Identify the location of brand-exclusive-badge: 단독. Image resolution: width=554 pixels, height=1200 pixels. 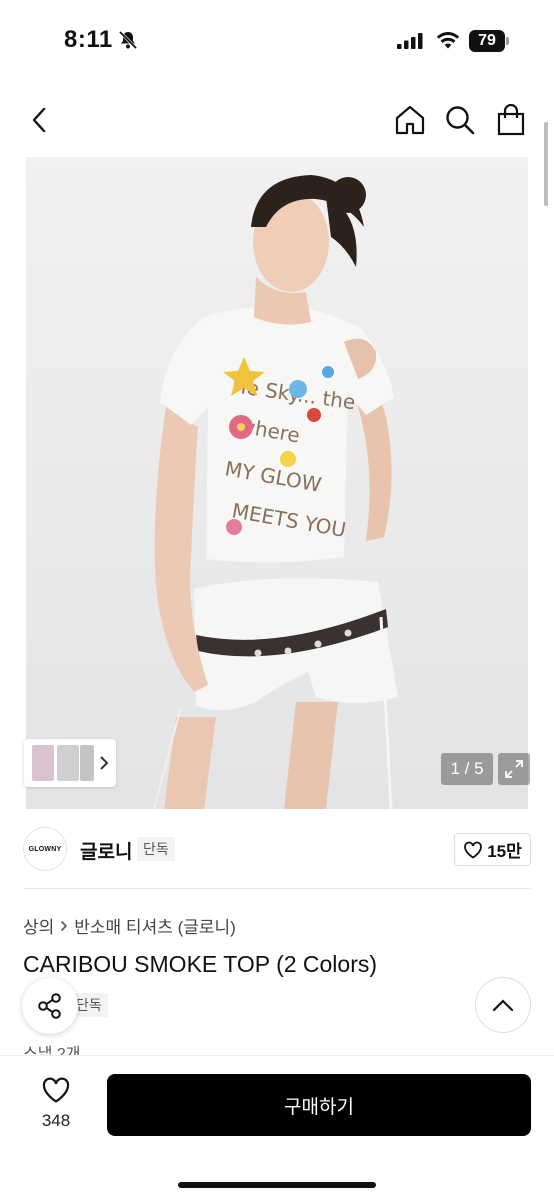
(156, 849).